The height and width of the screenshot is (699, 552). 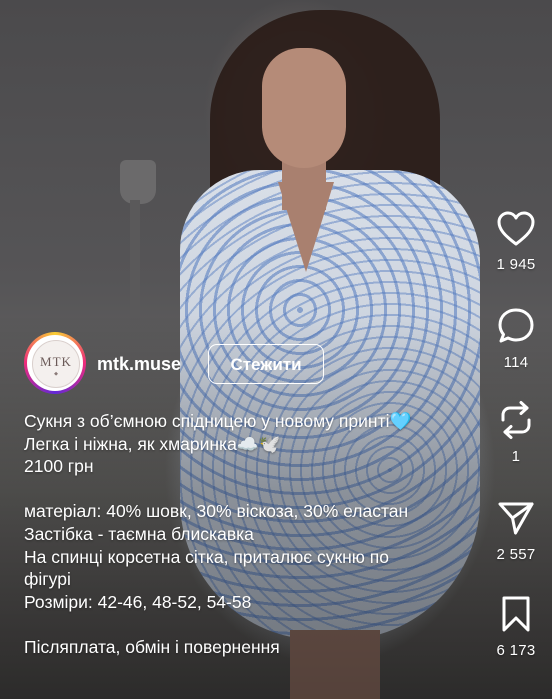 I want to click on brand-logo: MTK ◆, so click(x=56, y=364).